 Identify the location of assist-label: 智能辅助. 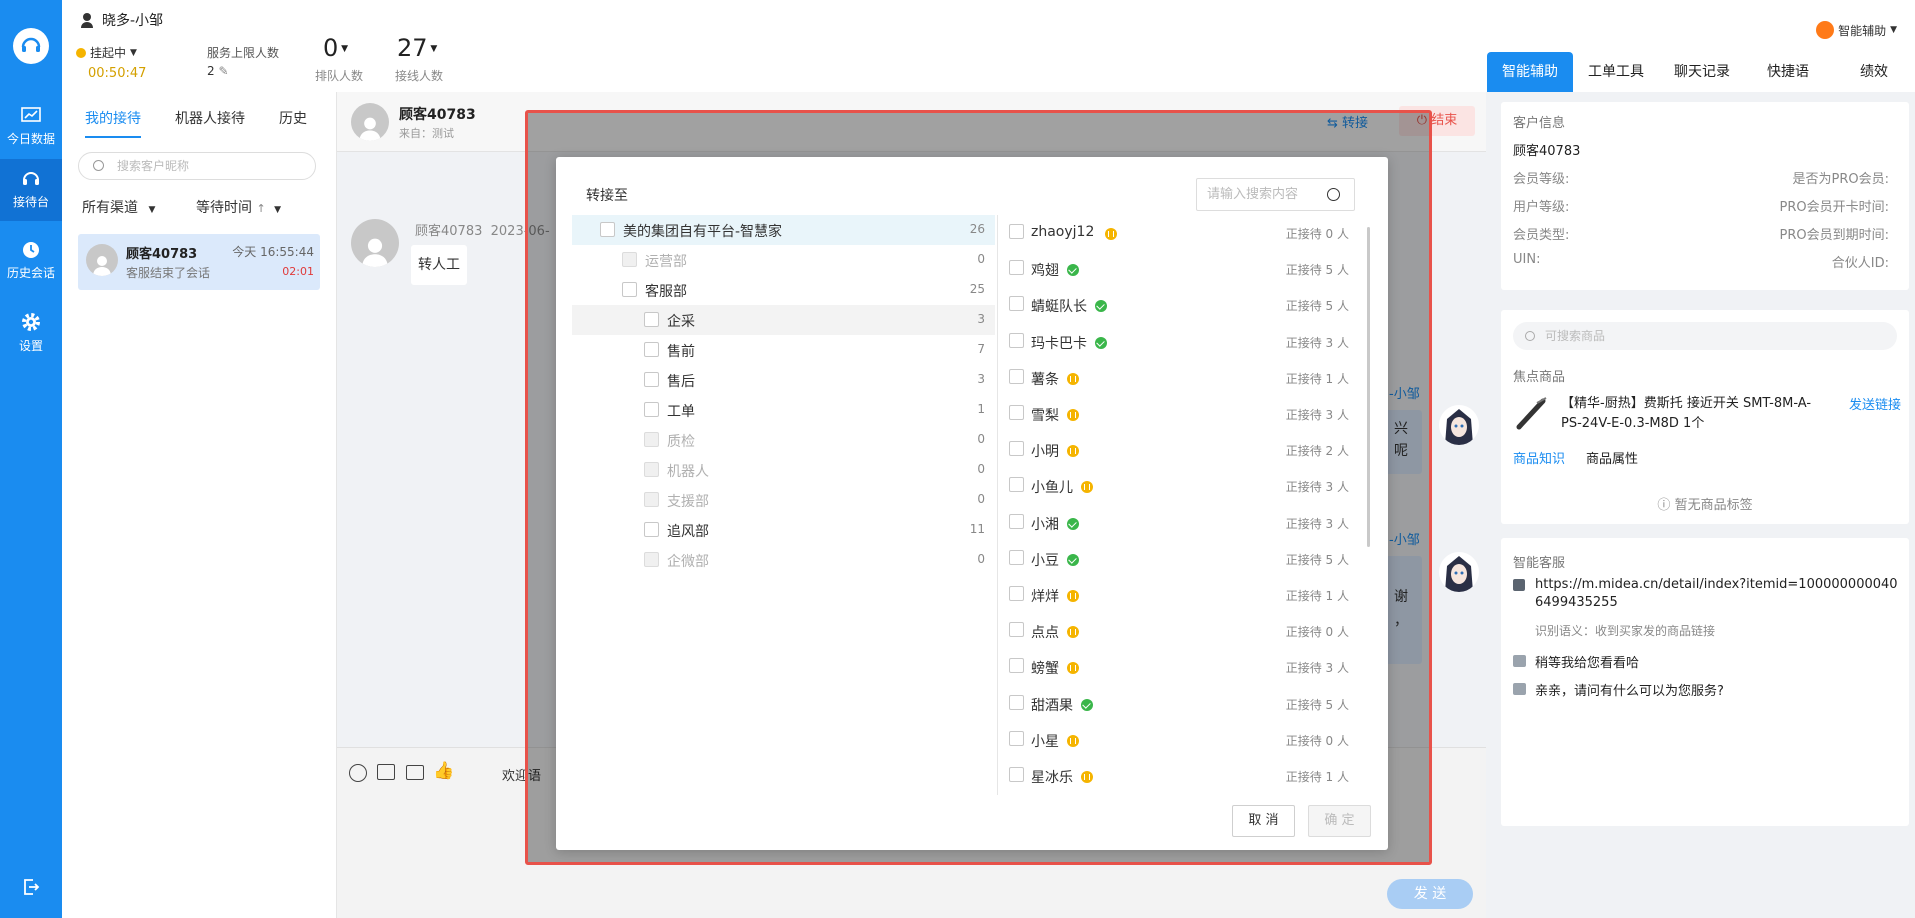
(1862, 30).